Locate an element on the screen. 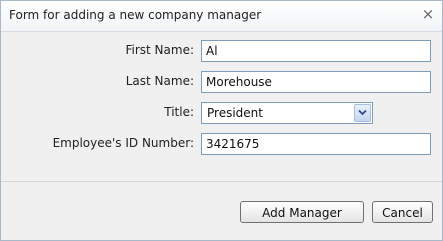 Image resolution: width=443 pixels, height=241 pixels. dialog-title: Form for adding a new company manager is located at coordinates (135, 15).